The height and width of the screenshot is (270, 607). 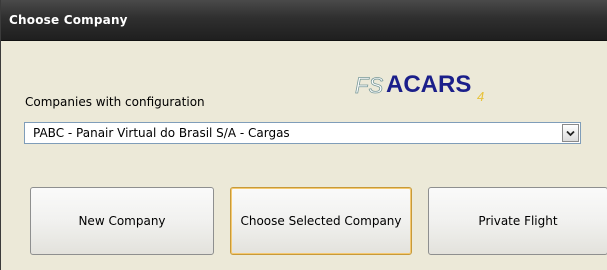 I want to click on fsacars-logo: FS ACARS 4, so click(x=426, y=84).